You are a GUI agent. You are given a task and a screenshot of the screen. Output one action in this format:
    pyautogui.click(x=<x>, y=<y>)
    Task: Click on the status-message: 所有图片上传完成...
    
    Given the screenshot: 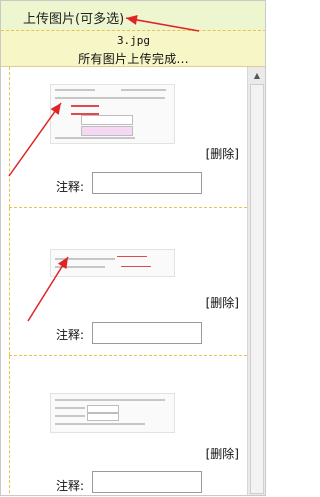 What is the action you would take?
    pyautogui.click(x=133, y=59)
    